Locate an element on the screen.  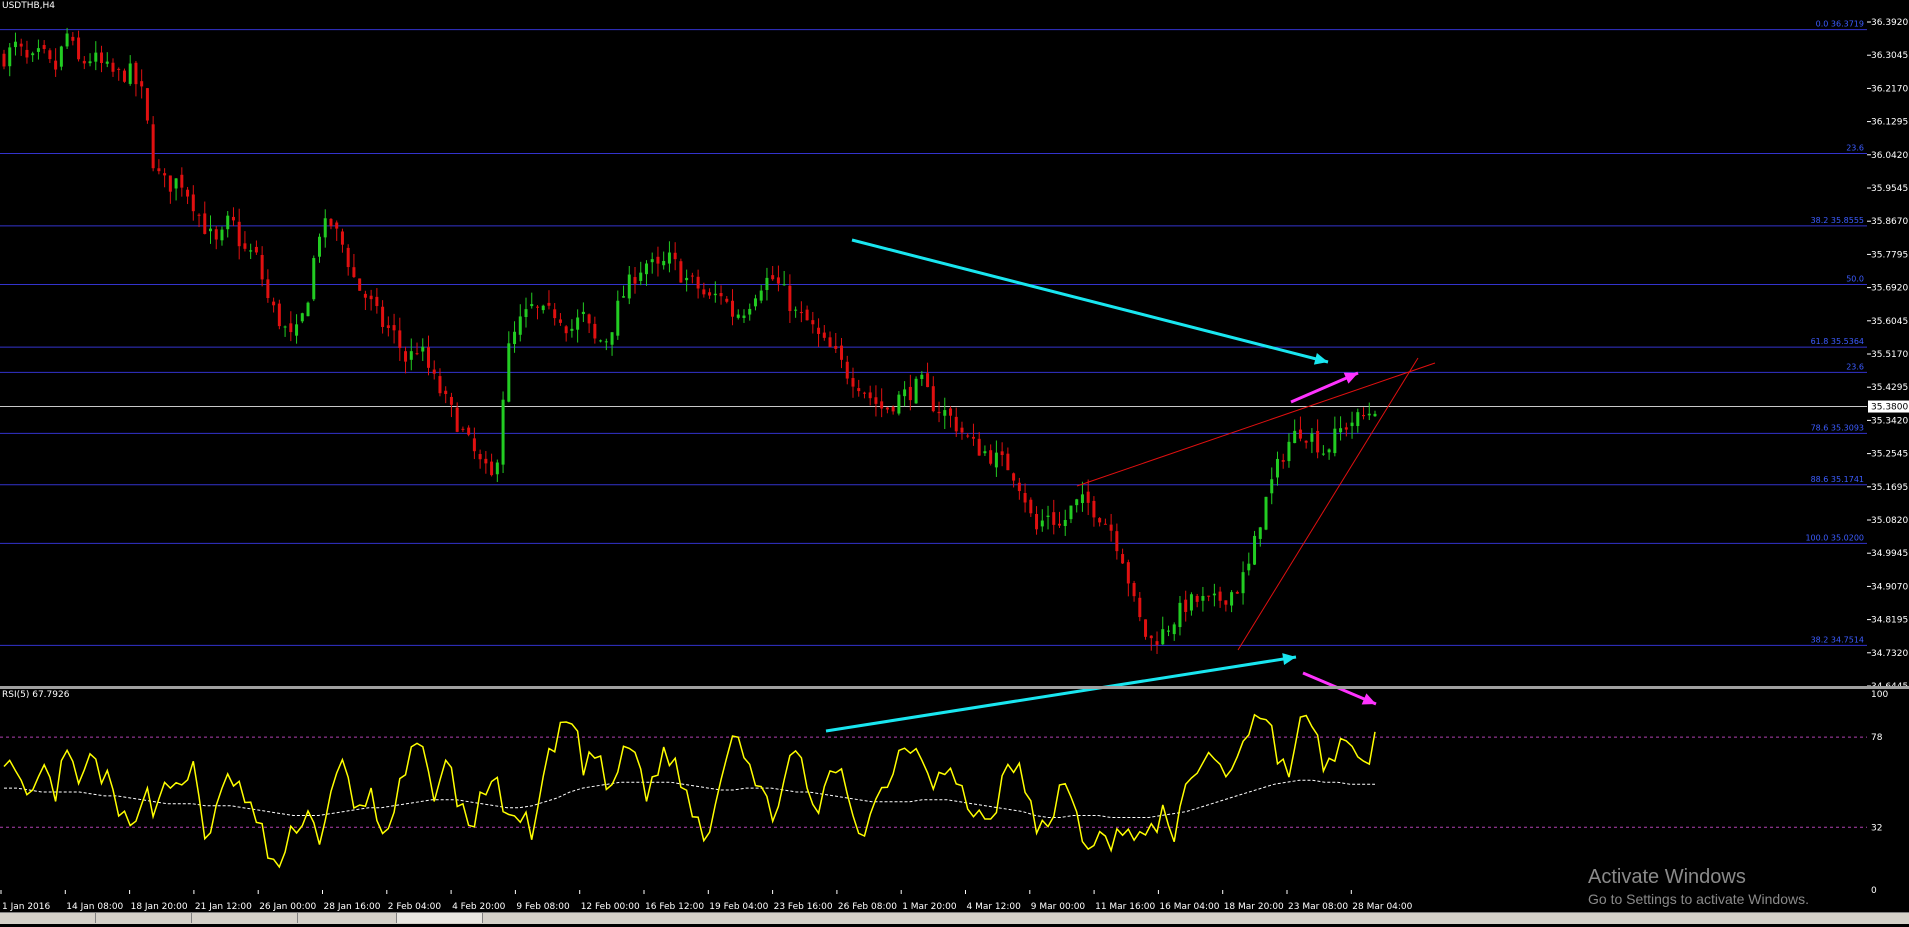
price-axis-label: 35.3420 is located at coordinates (1889, 421).